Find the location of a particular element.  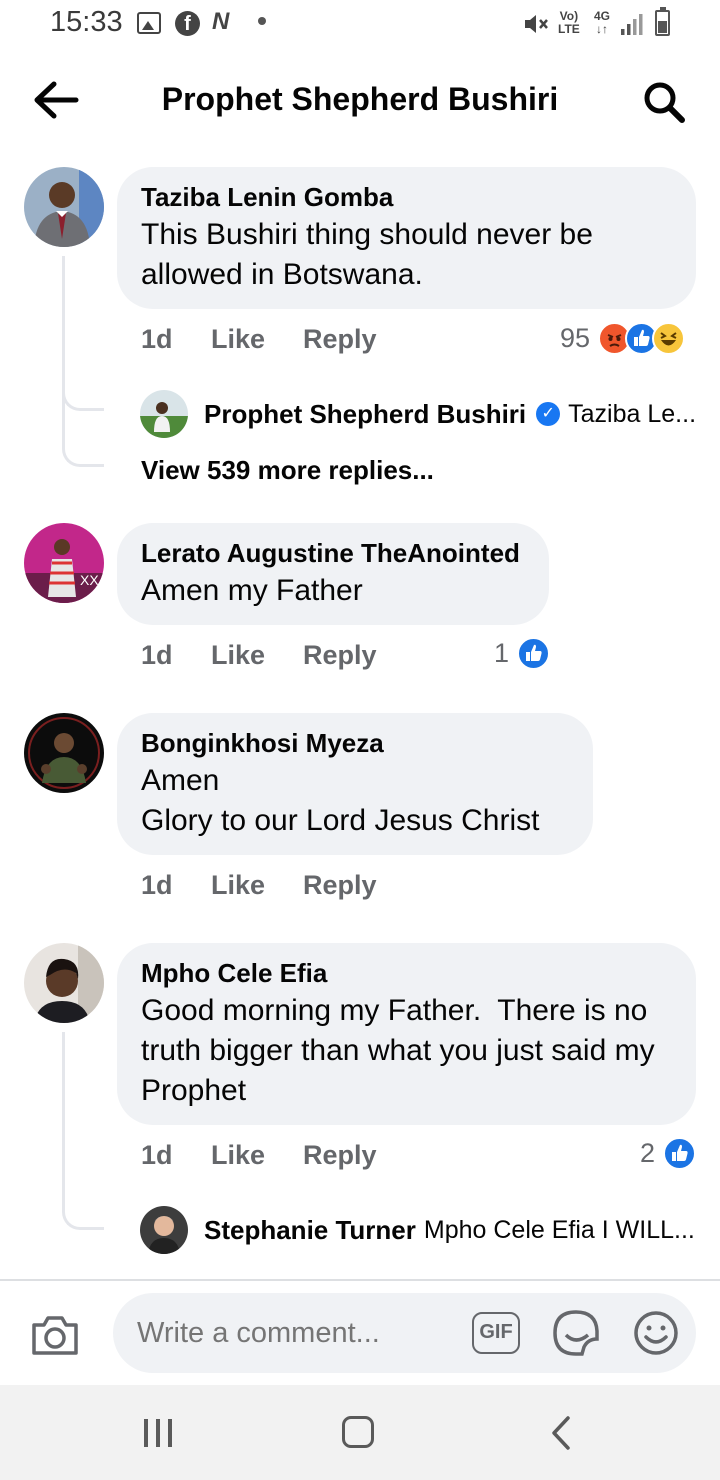

facebook-notification-icon: f is located at coordinates (187, 23).